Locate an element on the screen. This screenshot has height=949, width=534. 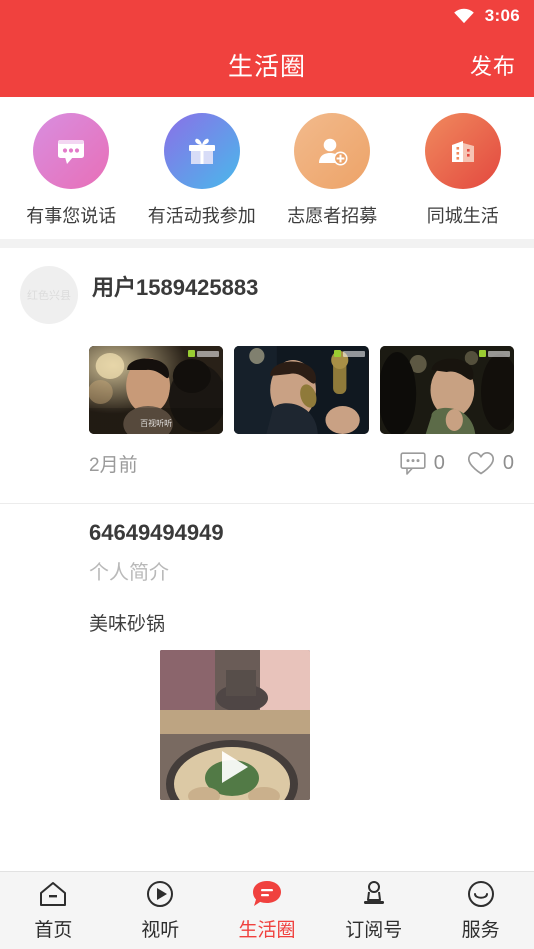
thumbnail-caption: 百视听听 is located at coordinates (156, 424).